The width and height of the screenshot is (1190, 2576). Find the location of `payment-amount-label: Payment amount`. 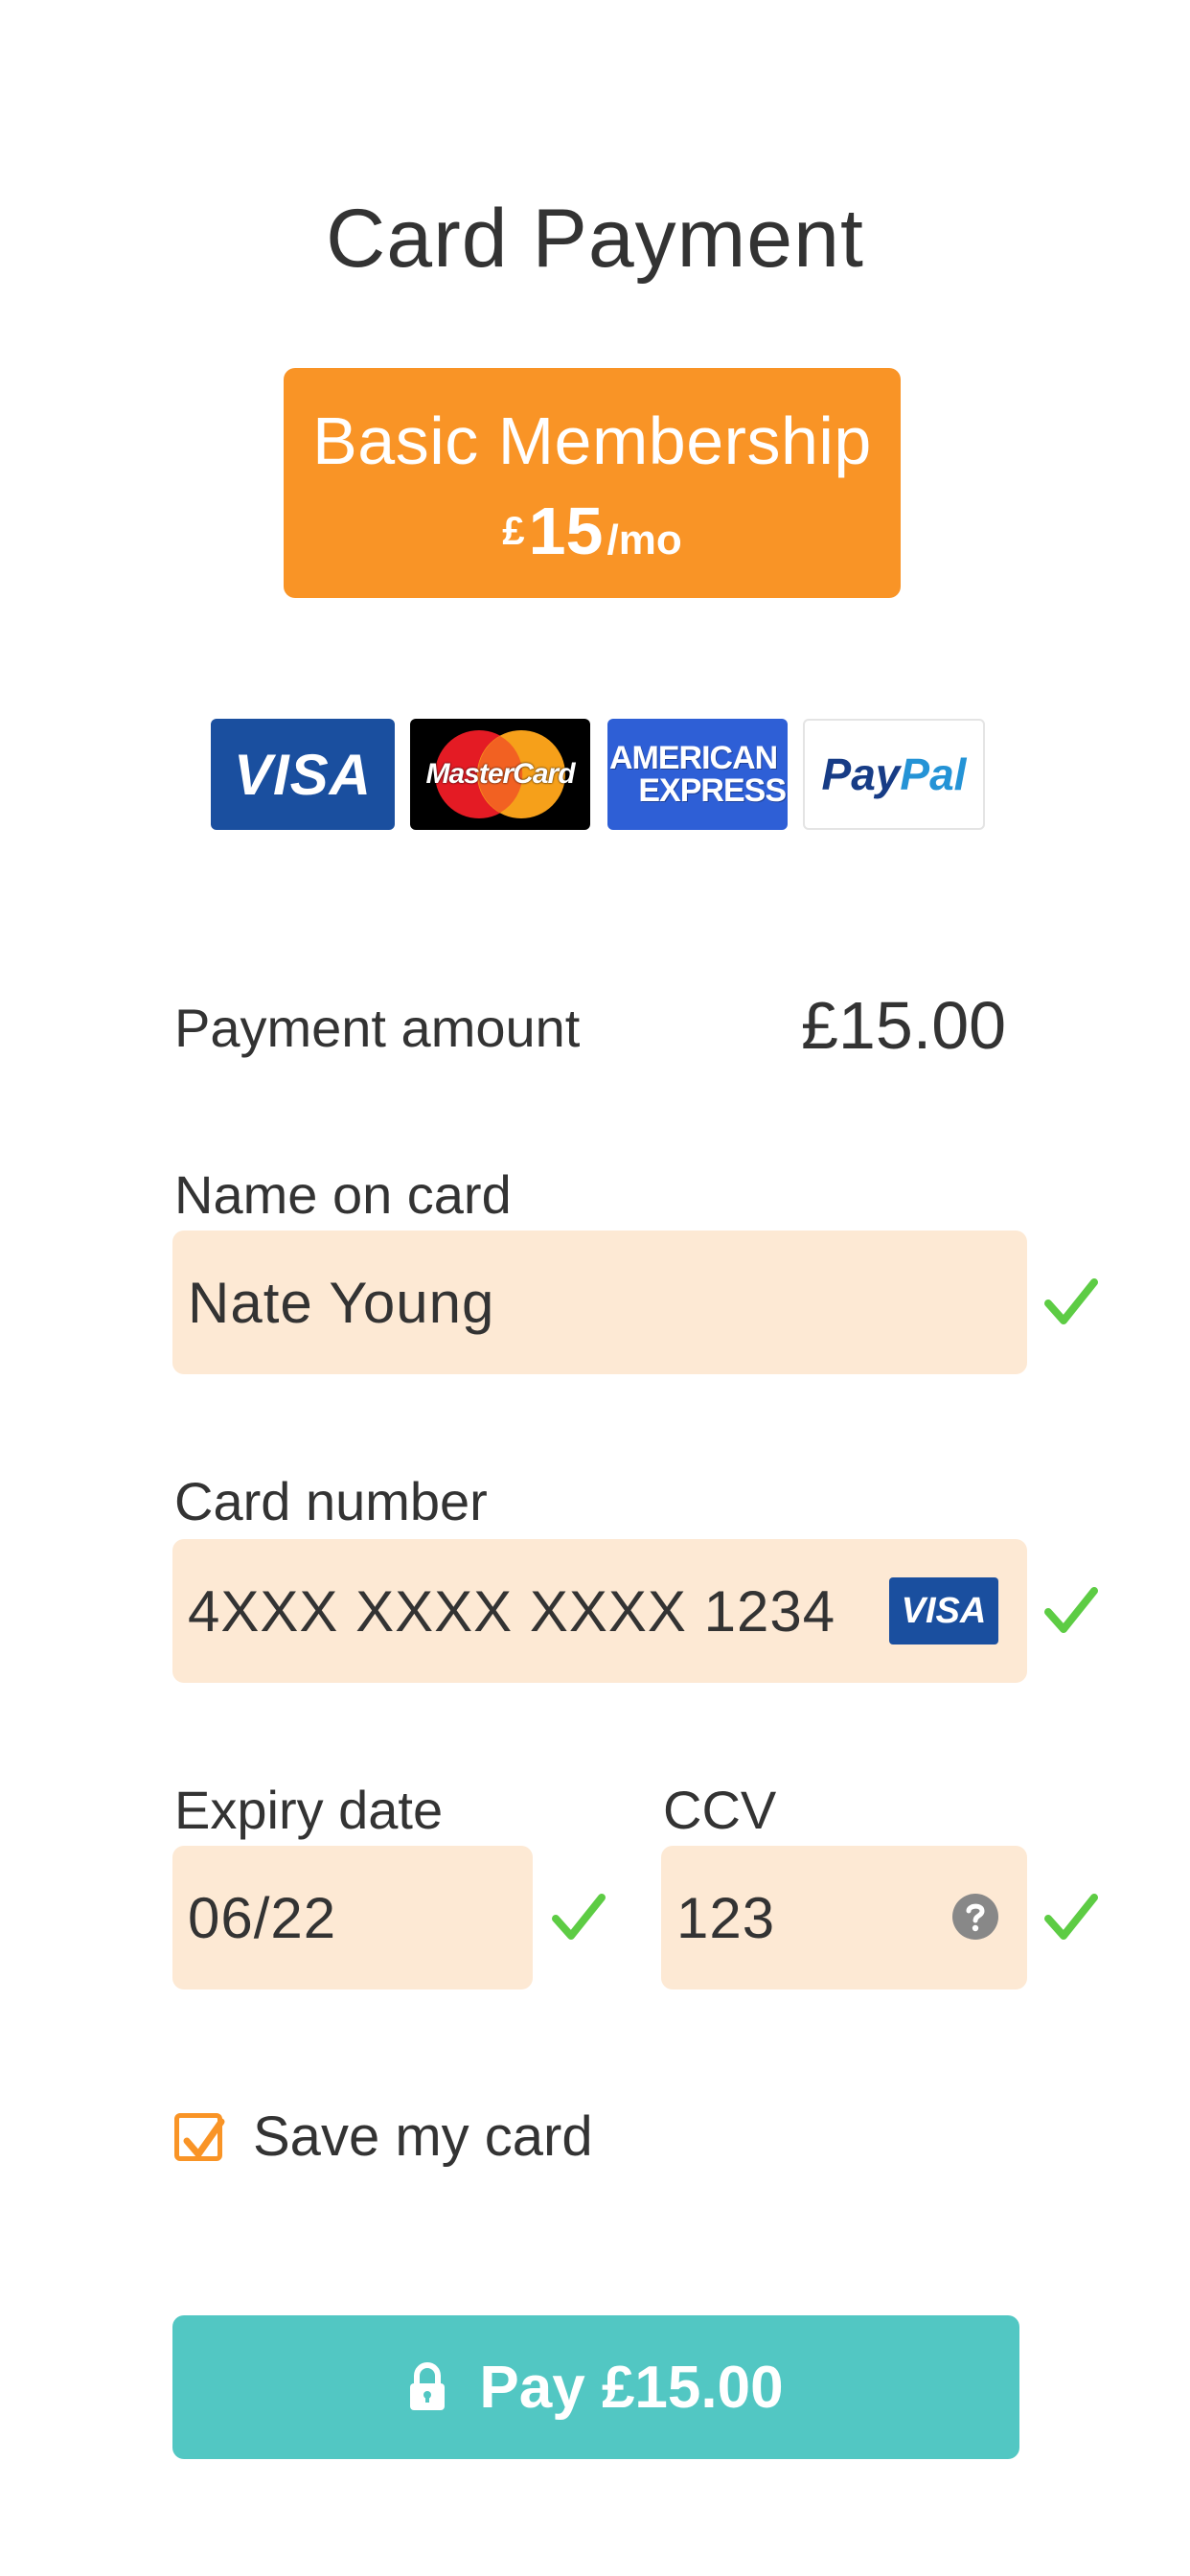

payment-amount-label: Payment amount is located at coordinates (378, 1028).